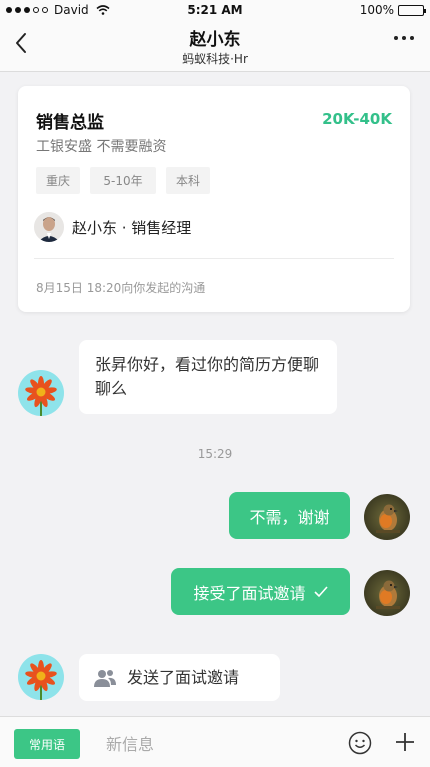 The height and width of the screenshot is (767, 430). I want to click on tag-location: 重庆, so click(58, 180).